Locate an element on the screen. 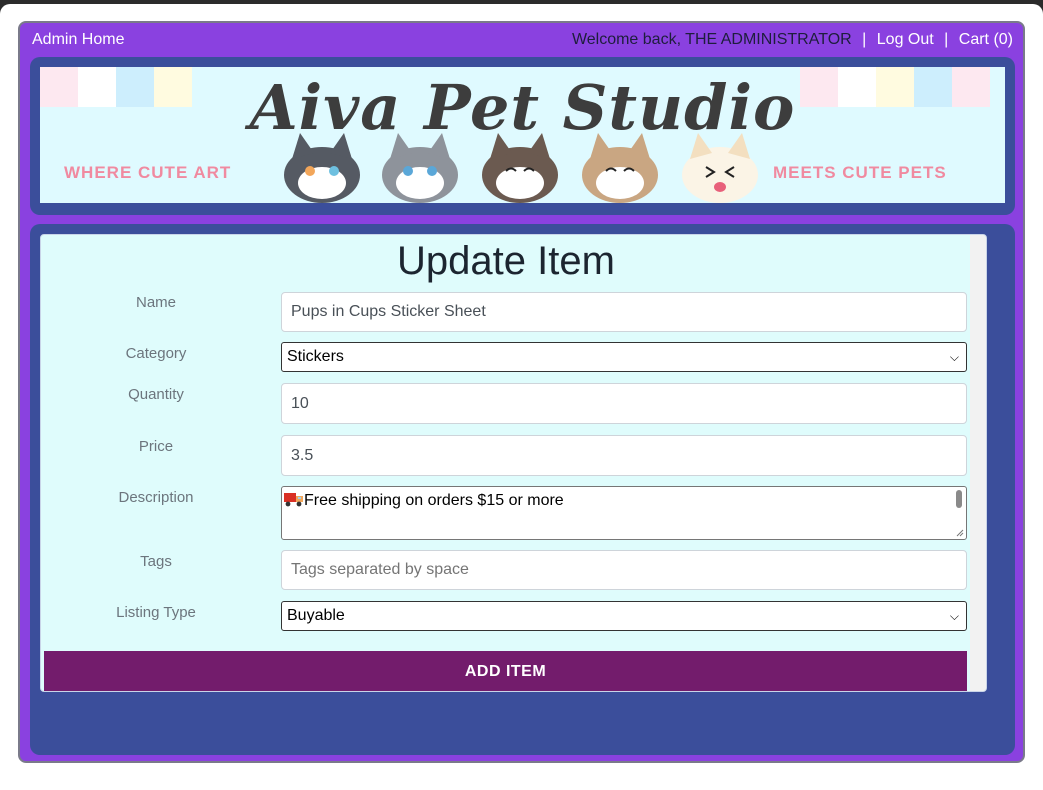 This screenshot has height=790, width=1043. puppy-illustration is located at coordinates (521, 168).